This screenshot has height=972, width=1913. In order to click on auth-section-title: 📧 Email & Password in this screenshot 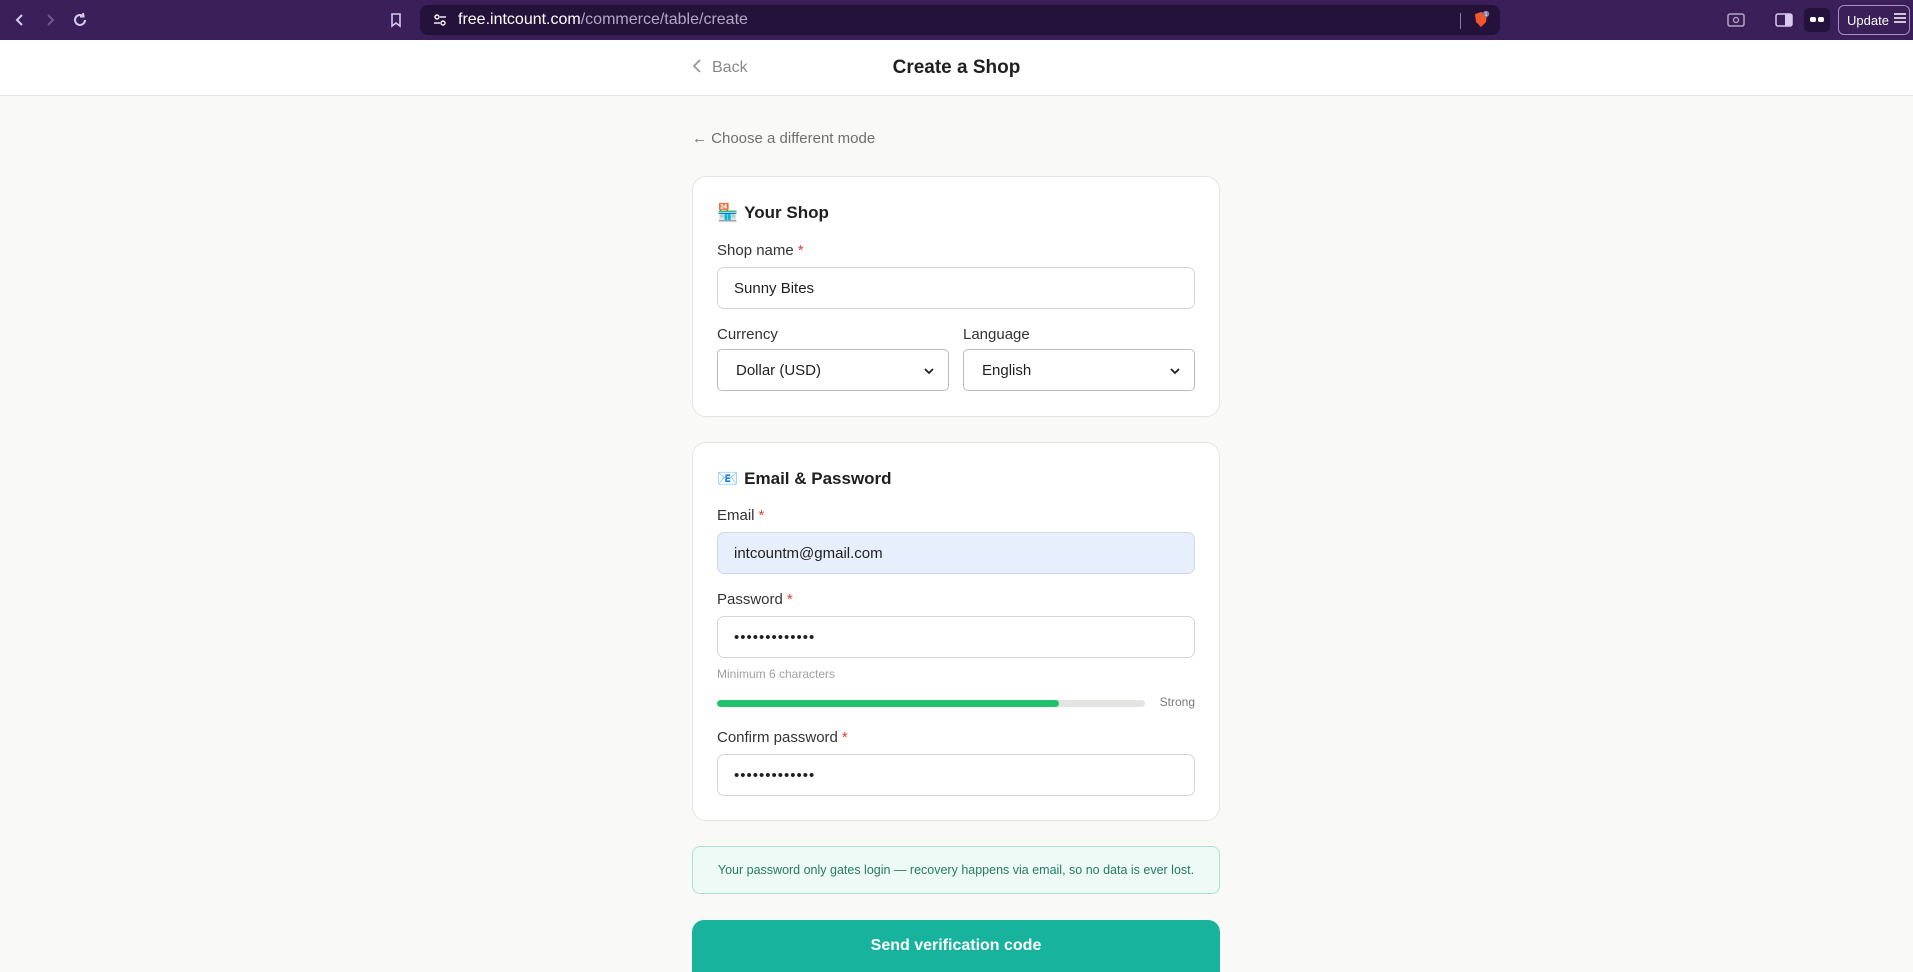, I will do `click(804, 479)`.